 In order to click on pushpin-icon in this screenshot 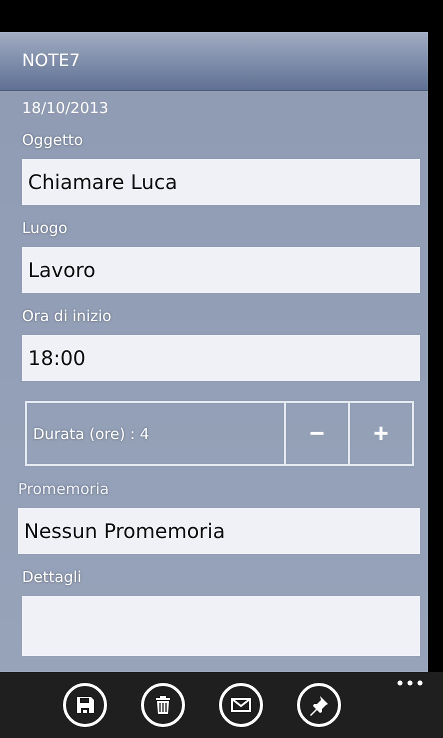, I will do `click(319, 705)`.